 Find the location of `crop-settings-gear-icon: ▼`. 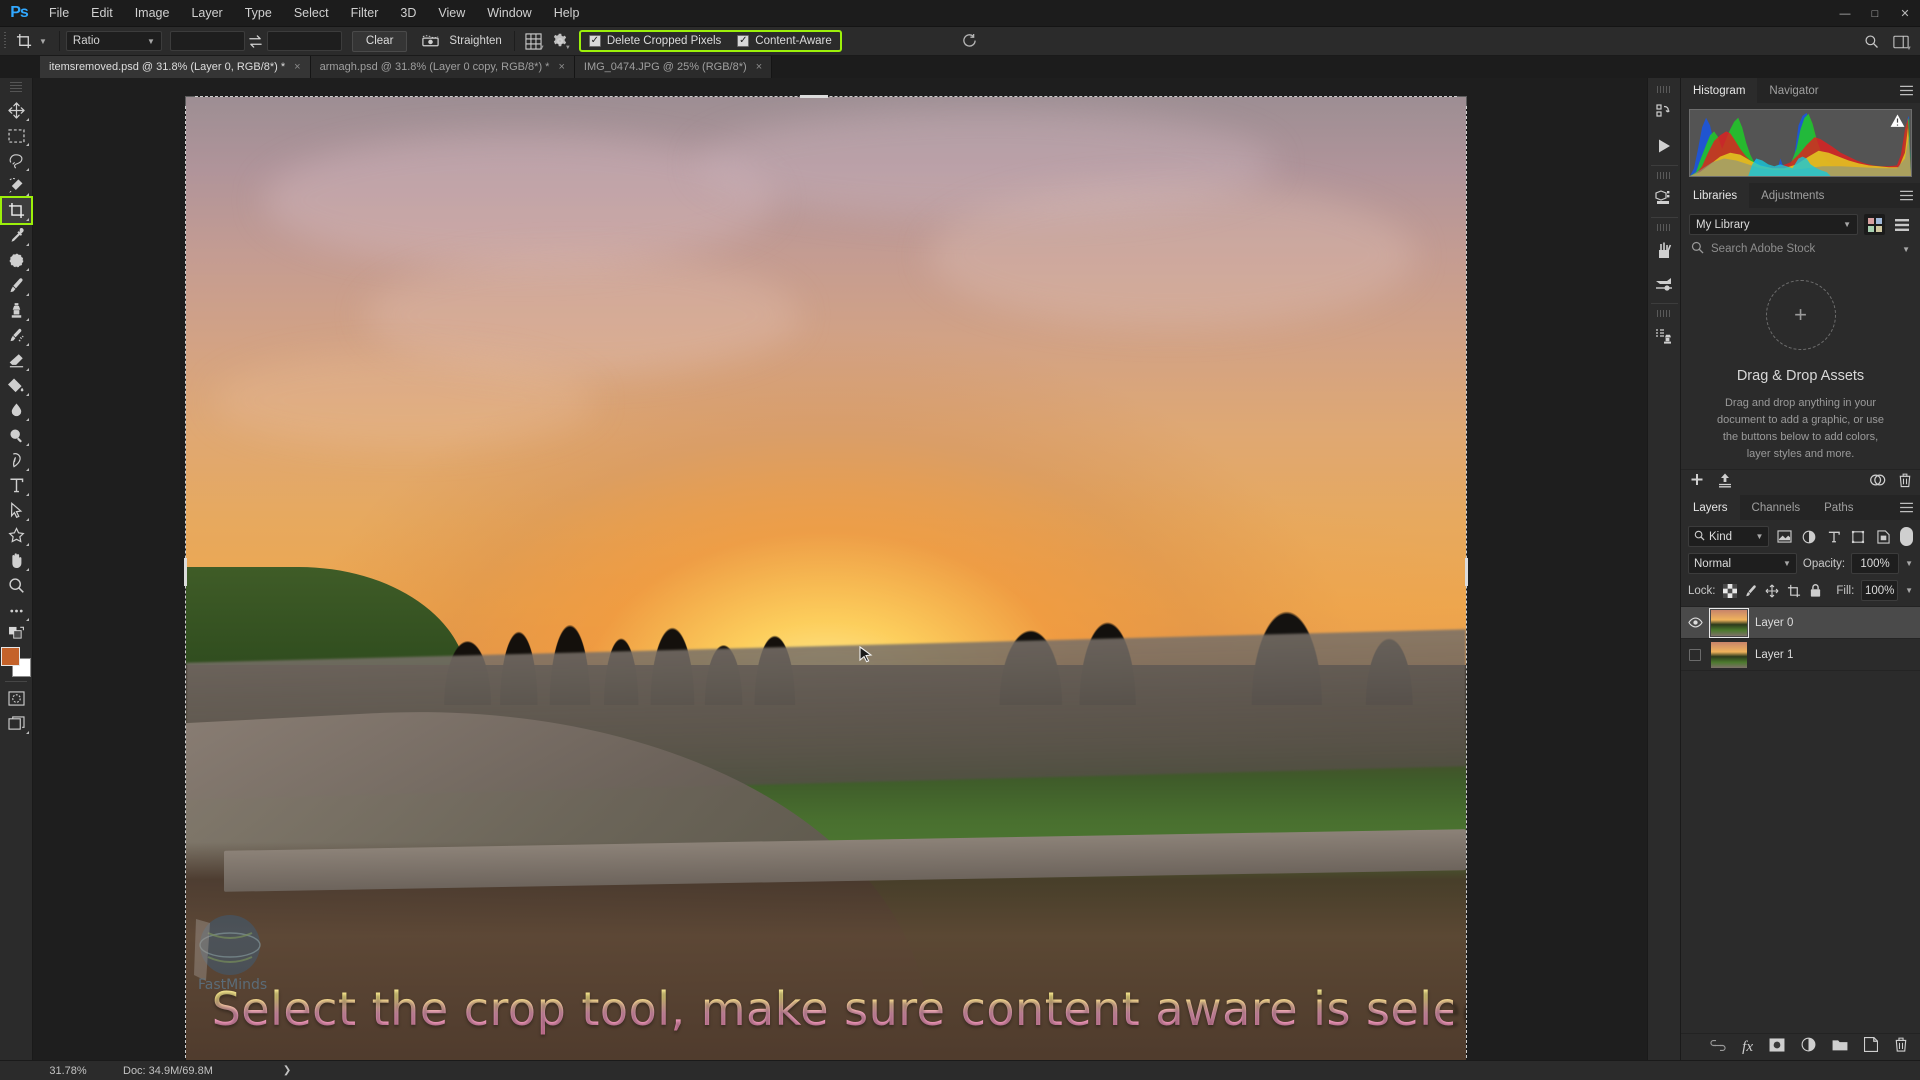

crop-settings-gear-icon: ▼ is located at coordinates (560, 41).